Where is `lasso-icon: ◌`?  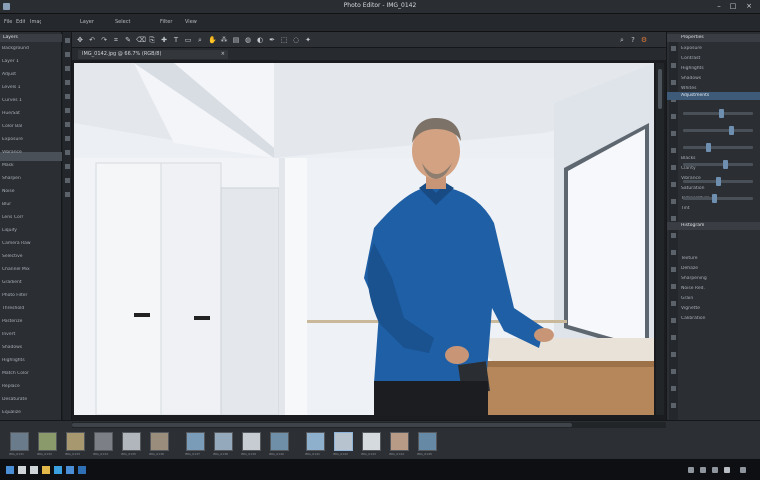 lasso-icon: ◌ is located at coordinates (296, 40).